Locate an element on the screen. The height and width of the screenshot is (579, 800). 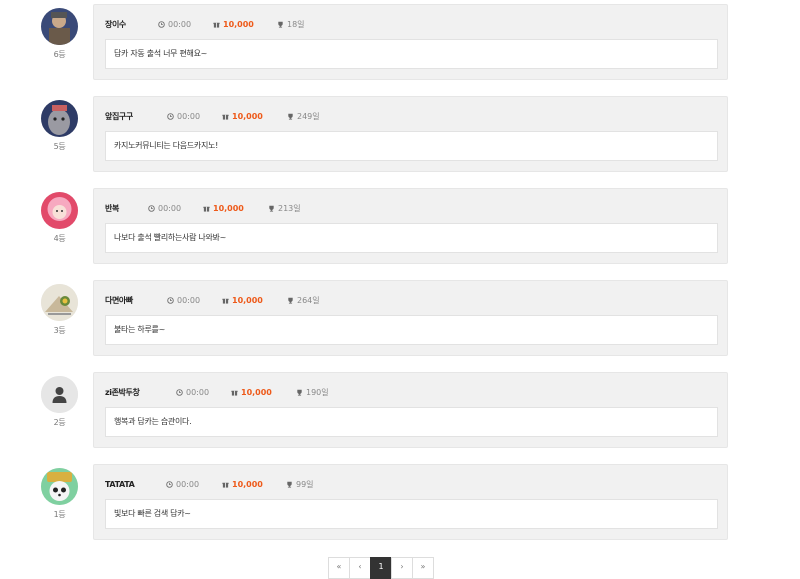
first-page-button: « is located at coordinates (339, 568).